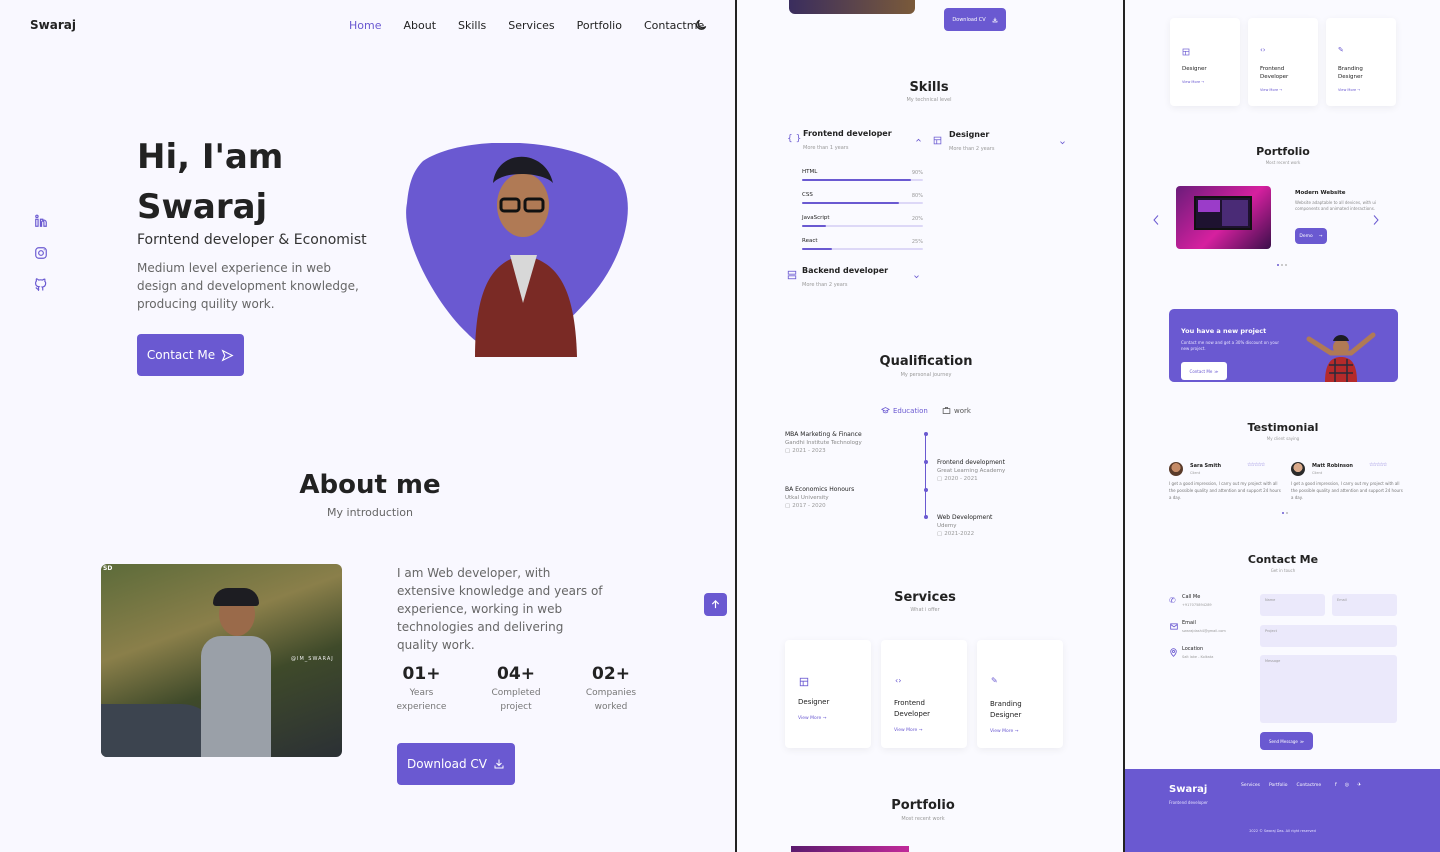 The width and height of the screenshot is (1440, 852). What do you see at coordinates (365, 25) in the screenshot?
I see `nav-home: Home` at bounding box center [365, 25].